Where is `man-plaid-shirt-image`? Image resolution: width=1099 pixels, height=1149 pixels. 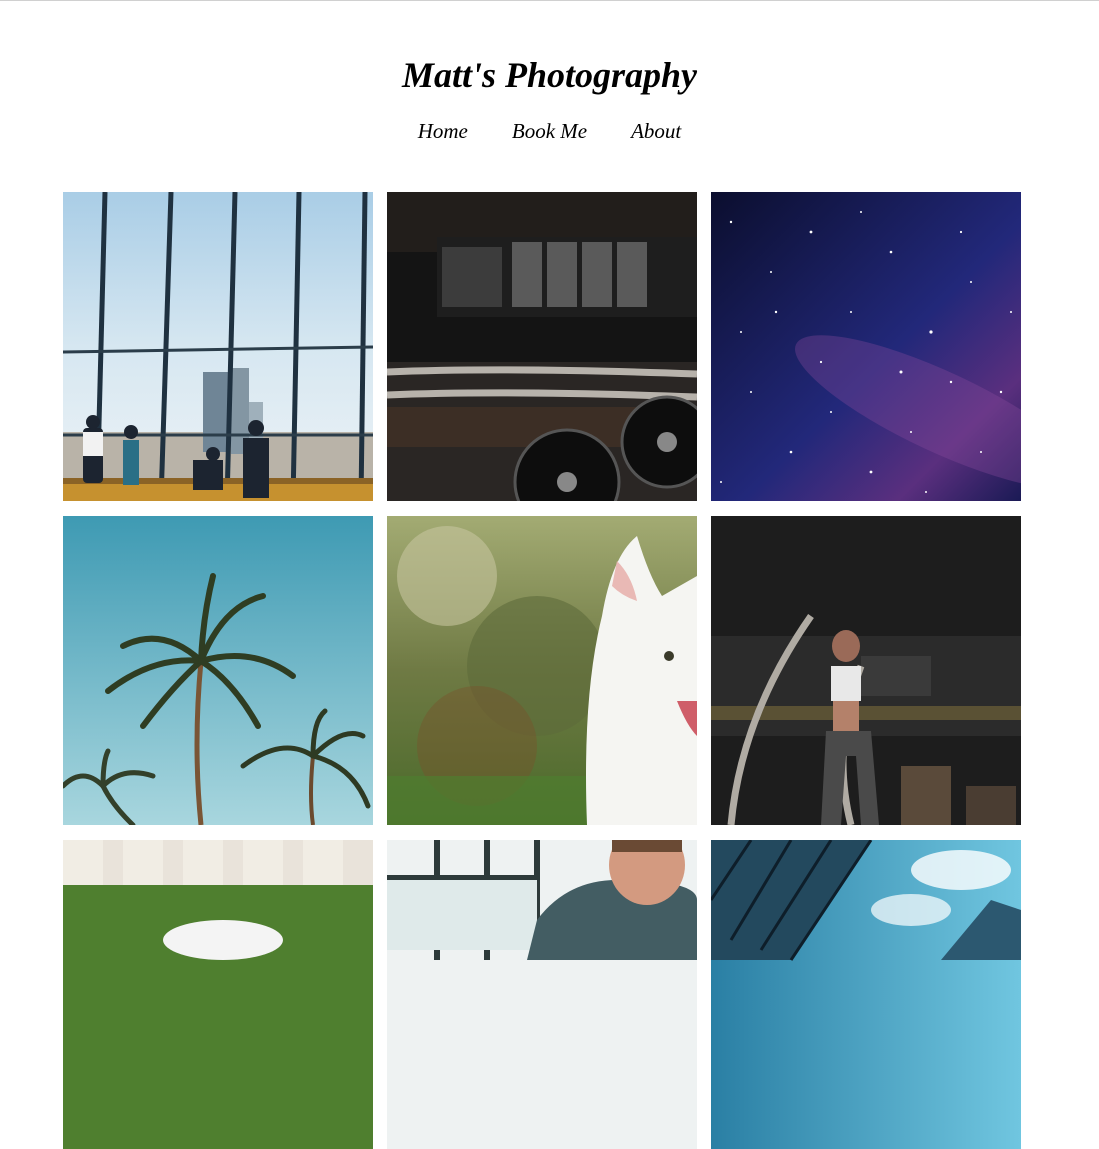
man-plaid-shirt-image is located at coordinates (542, 994).